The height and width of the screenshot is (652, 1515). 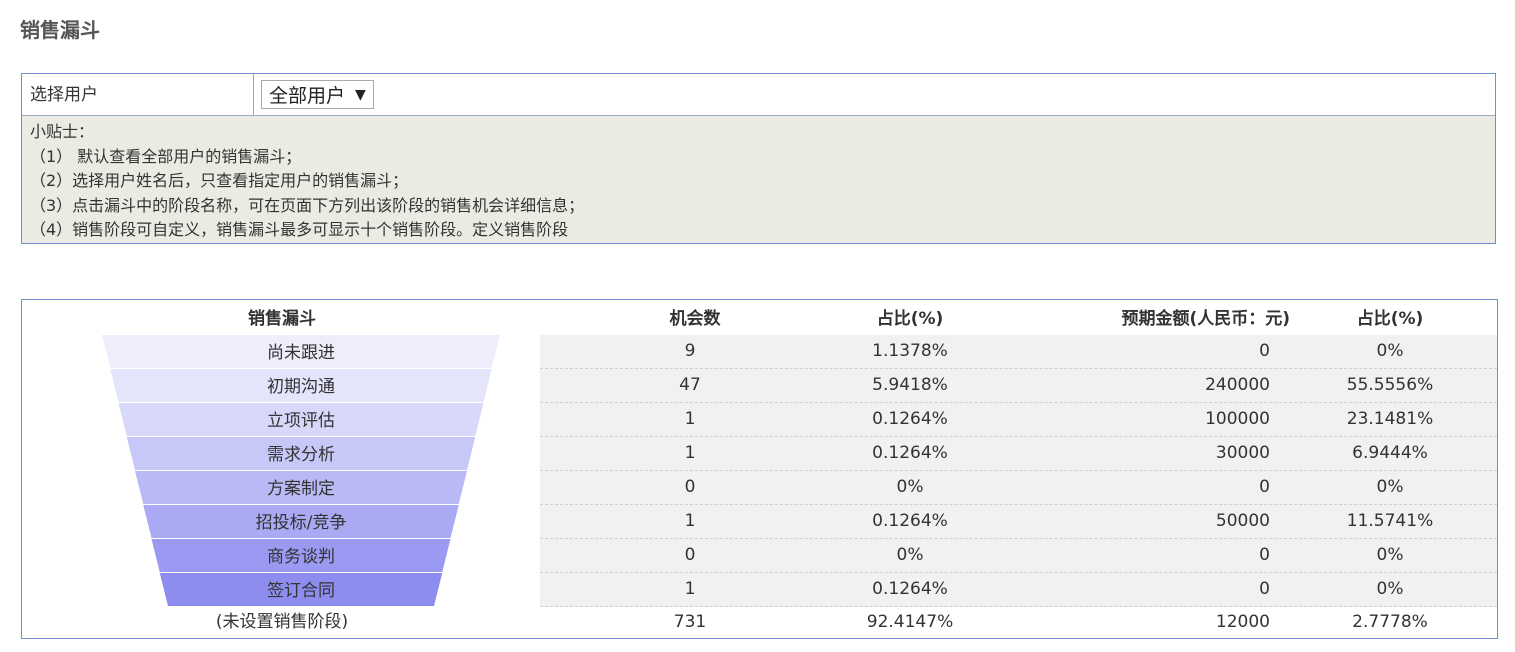 What do you see at coordinates (1018, 590) in the screenshot?
I see `table-row: 1 0.1264% 0 0%` at bounding box center [1018, 590].